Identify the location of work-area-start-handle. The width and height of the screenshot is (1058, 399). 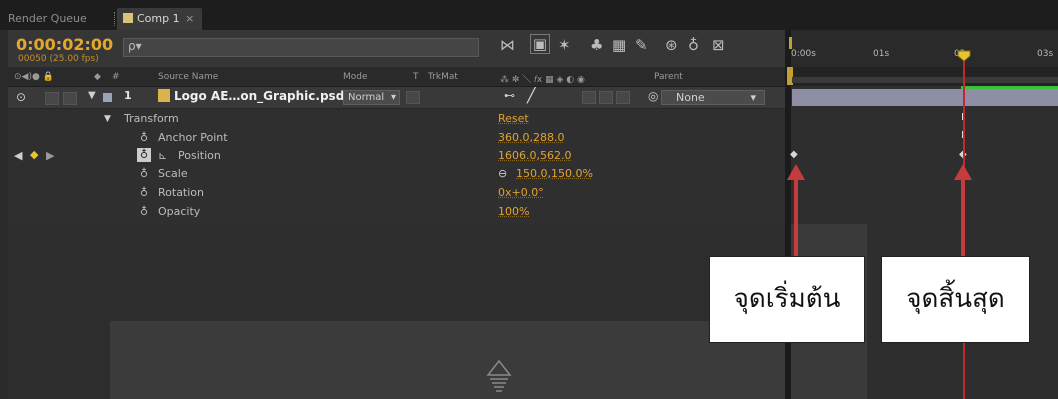
(790, 43).